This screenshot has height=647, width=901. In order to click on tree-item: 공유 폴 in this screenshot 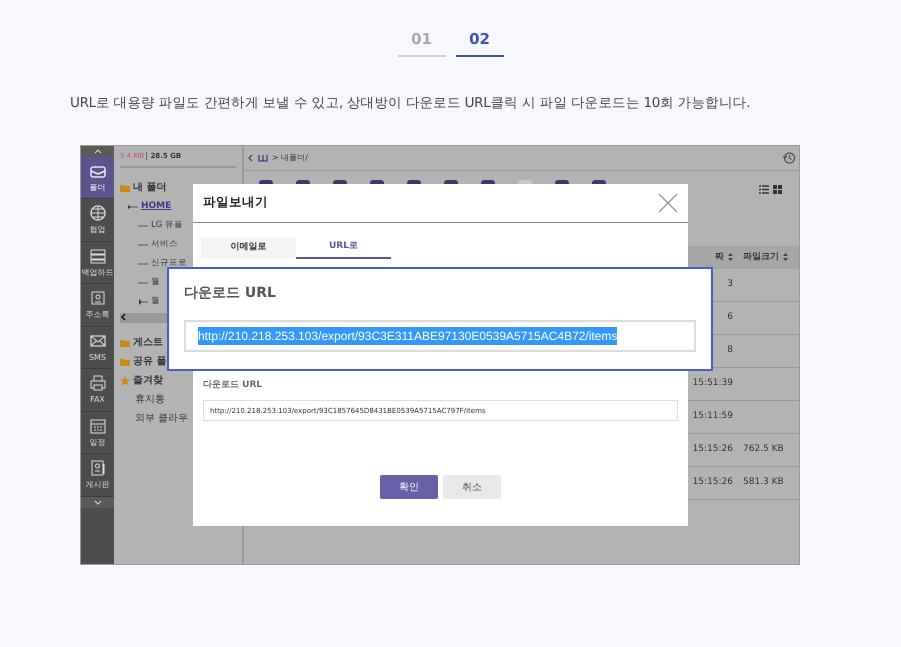, I will do `click(149, 362)`.